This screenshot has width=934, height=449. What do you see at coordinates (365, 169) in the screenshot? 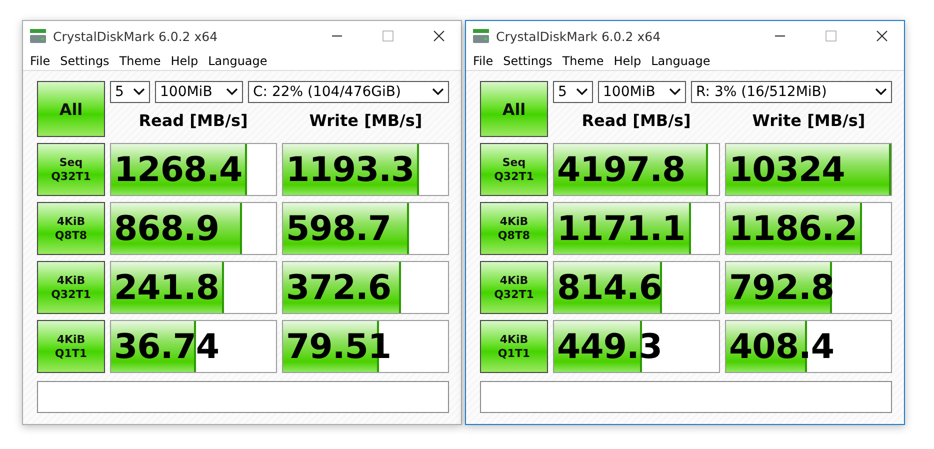
I see `result-cell: 1193.3` at bounding box center [365, 169].